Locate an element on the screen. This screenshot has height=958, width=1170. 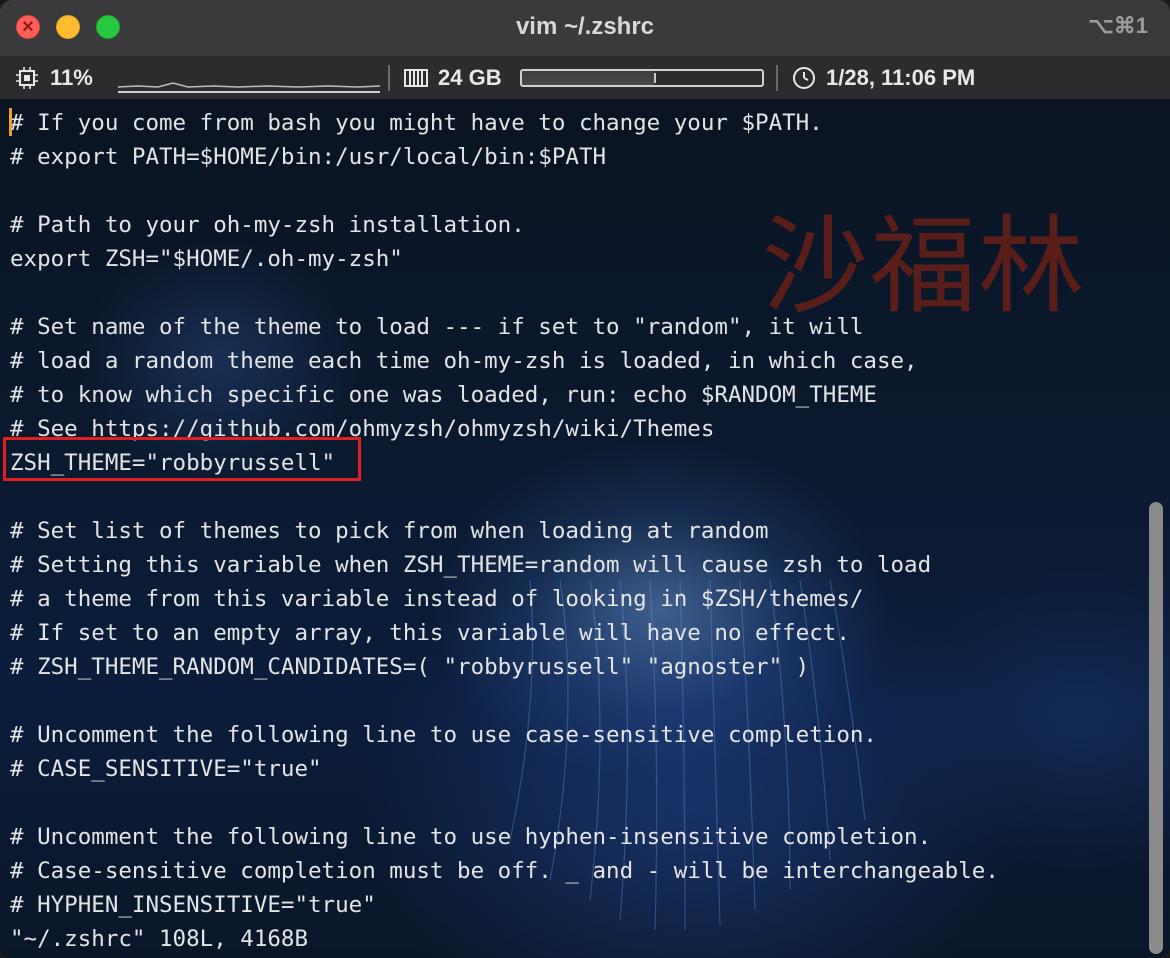
cpu-graph is located at coordinates (249, 87).